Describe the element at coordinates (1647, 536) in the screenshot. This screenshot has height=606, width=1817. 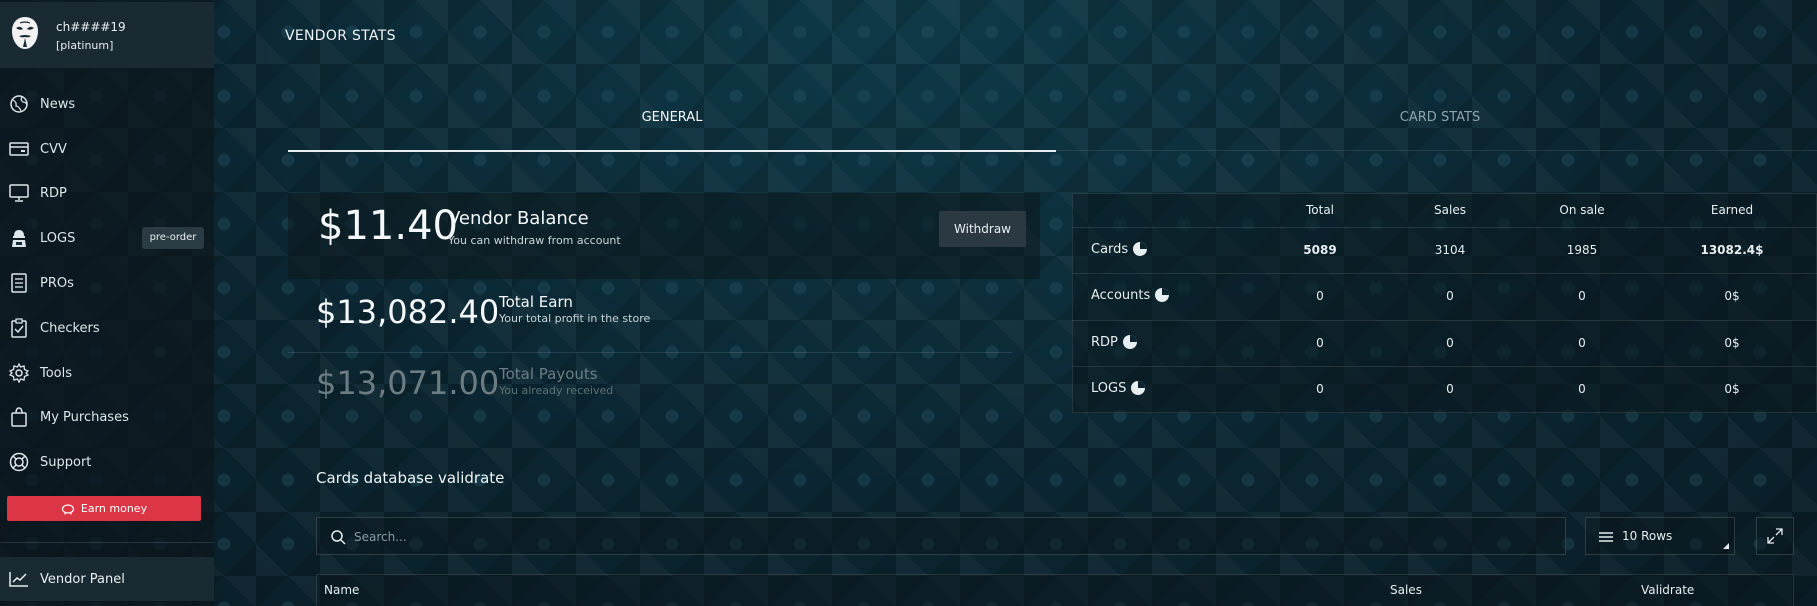
I see `rows-per-page-value: 10 Rows` at that location.